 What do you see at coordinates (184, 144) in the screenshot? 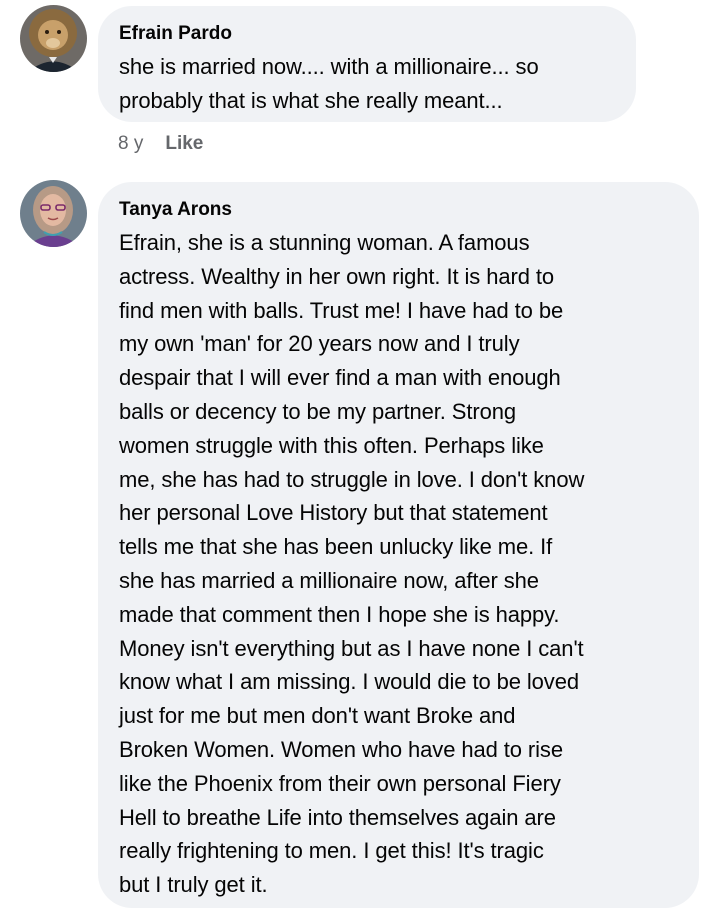
I see `like-button: Like` at bounding box center [184, 144].